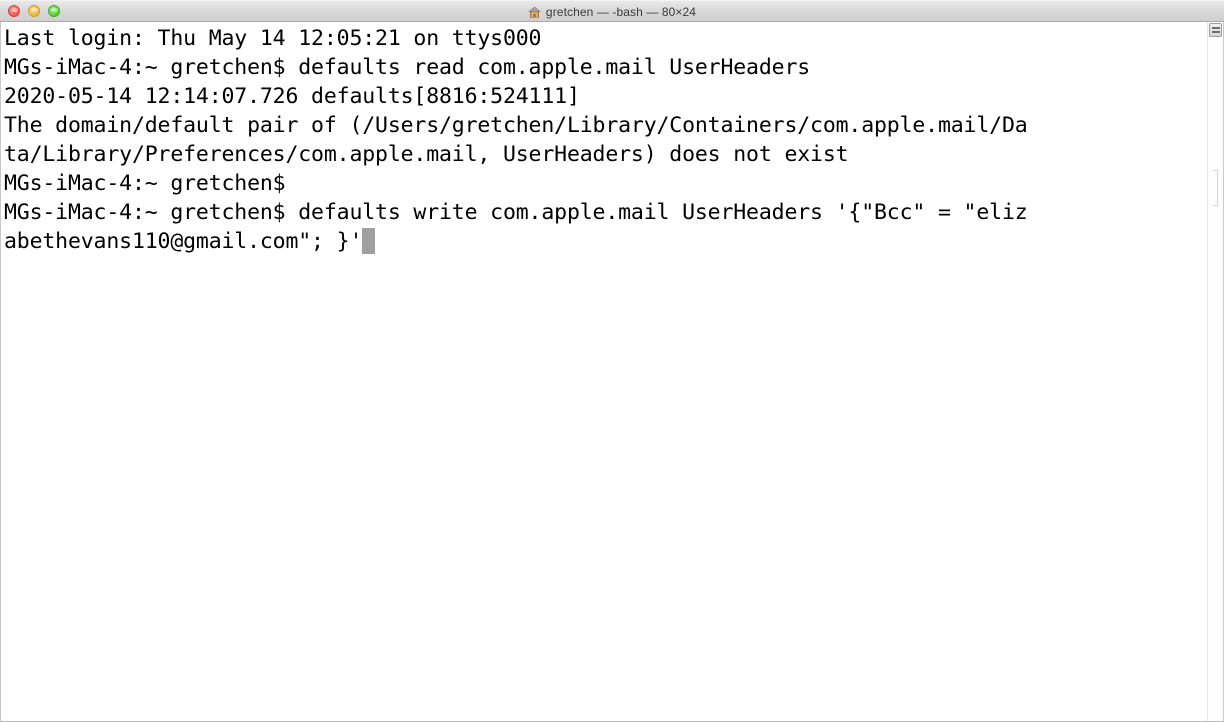 The image size is (1224, 722). What do you see at coordinates (621, 12) in the screenshot?
I see `window-title: gretchen — -bash — 80×24` at bounding box center [621, 12].